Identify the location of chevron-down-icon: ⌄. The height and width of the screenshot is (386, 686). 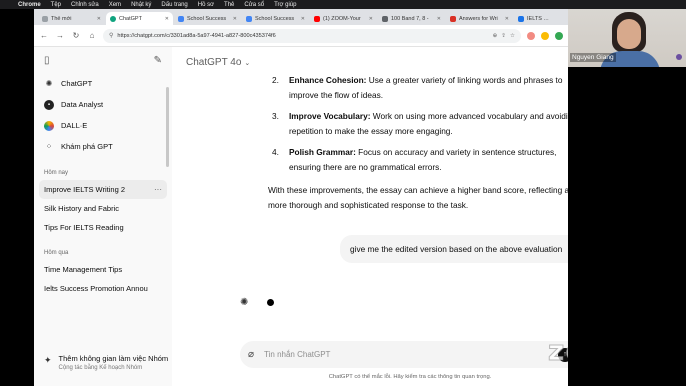
(247, 63).